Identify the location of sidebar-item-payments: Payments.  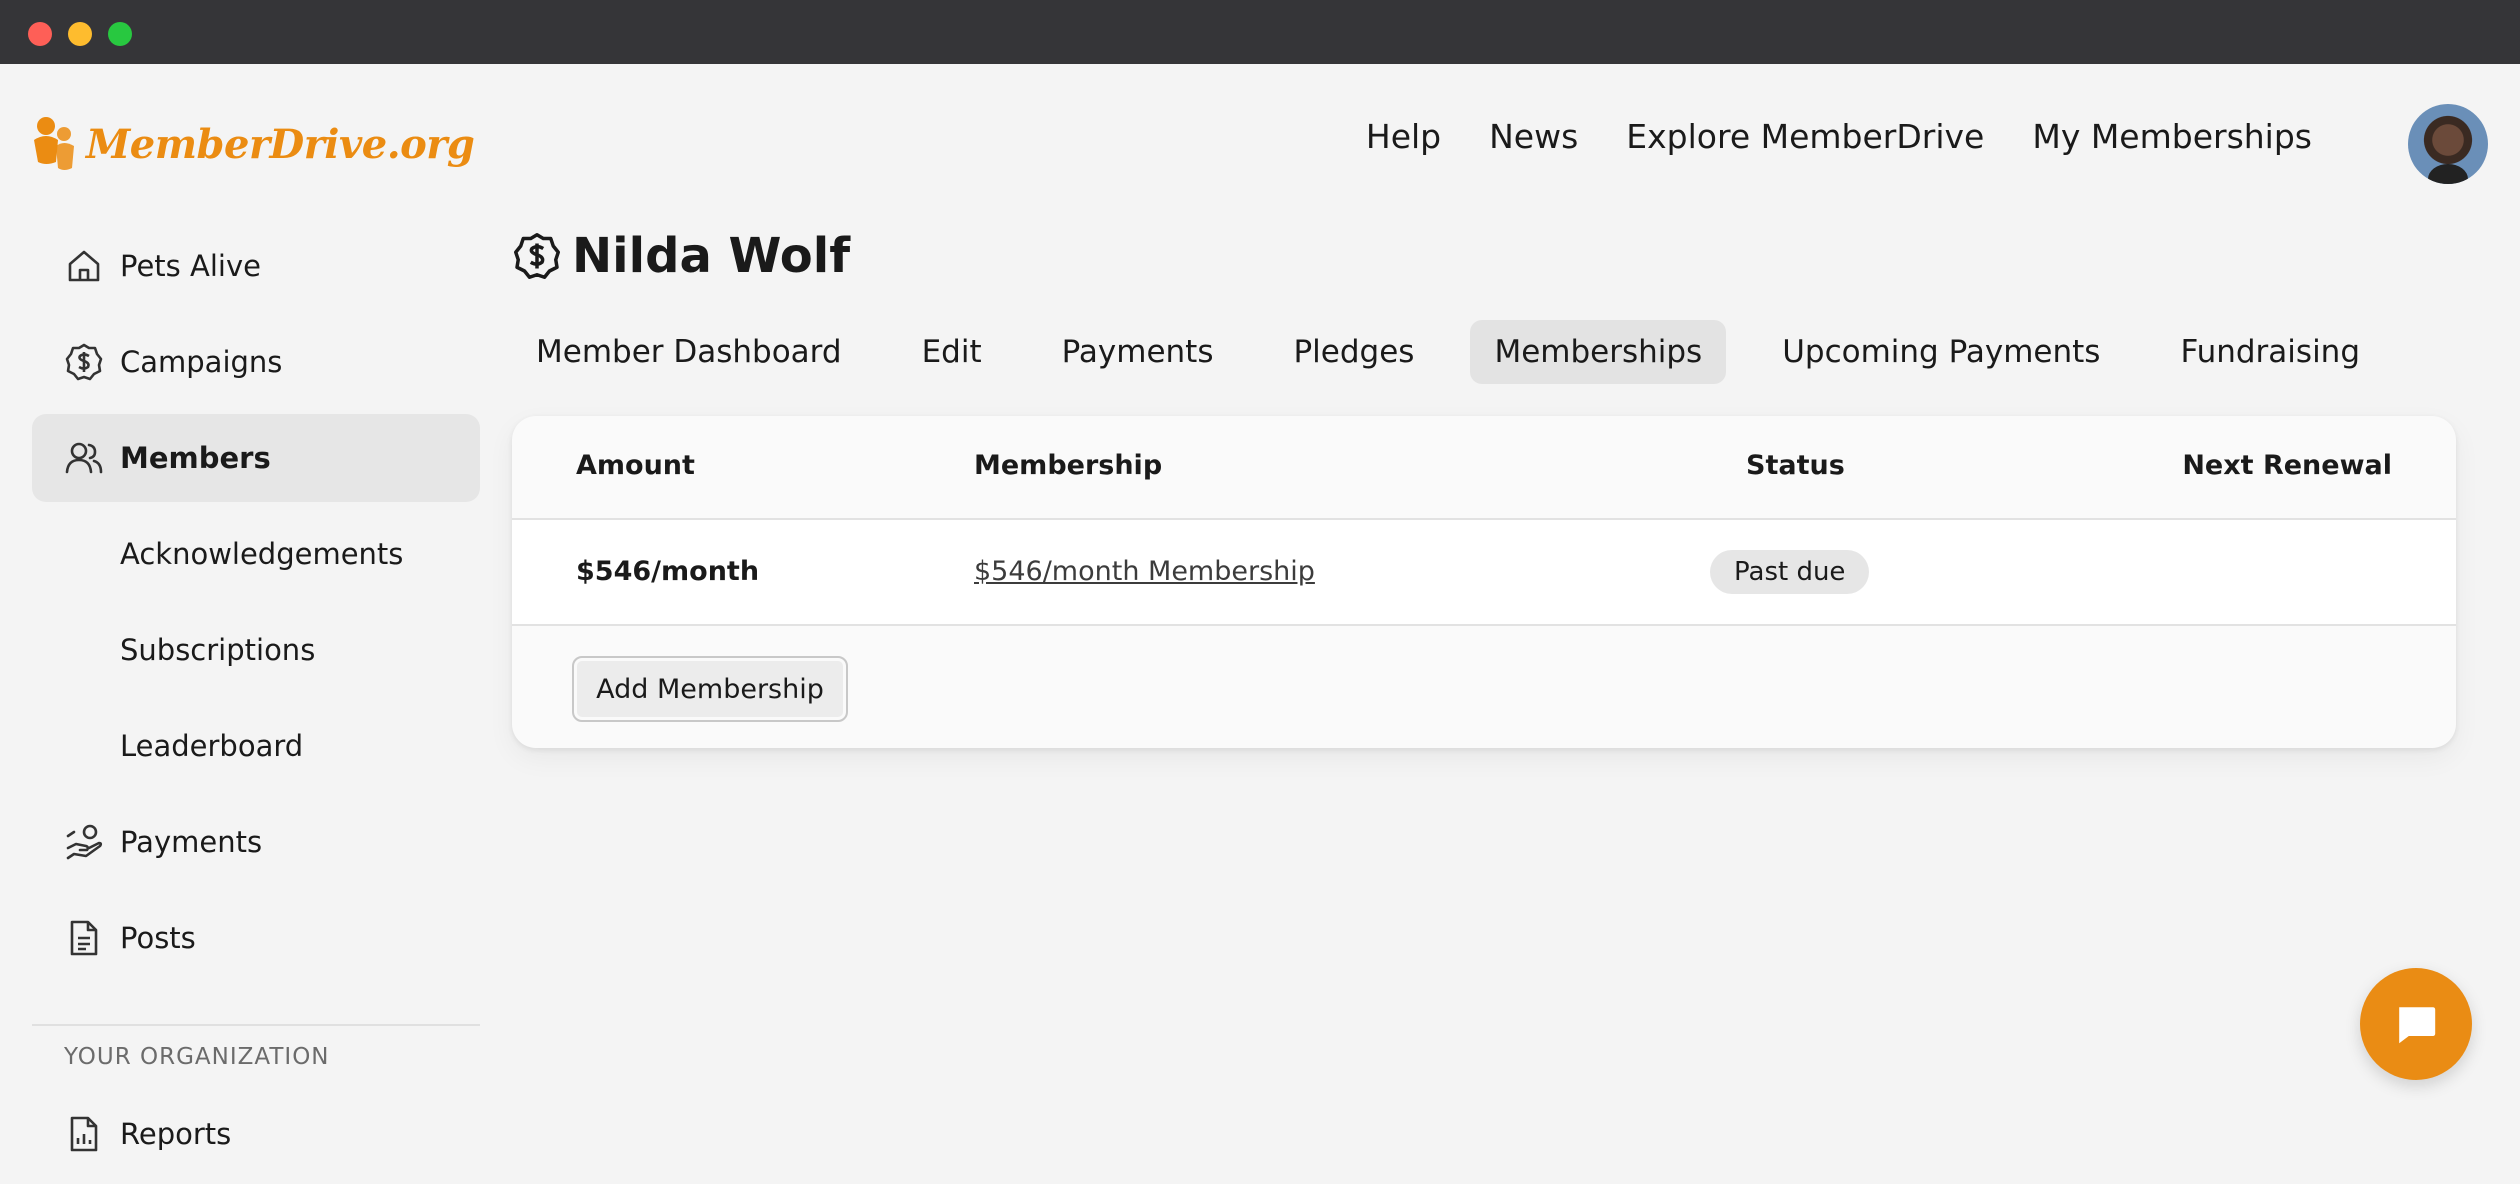
(256, 842).